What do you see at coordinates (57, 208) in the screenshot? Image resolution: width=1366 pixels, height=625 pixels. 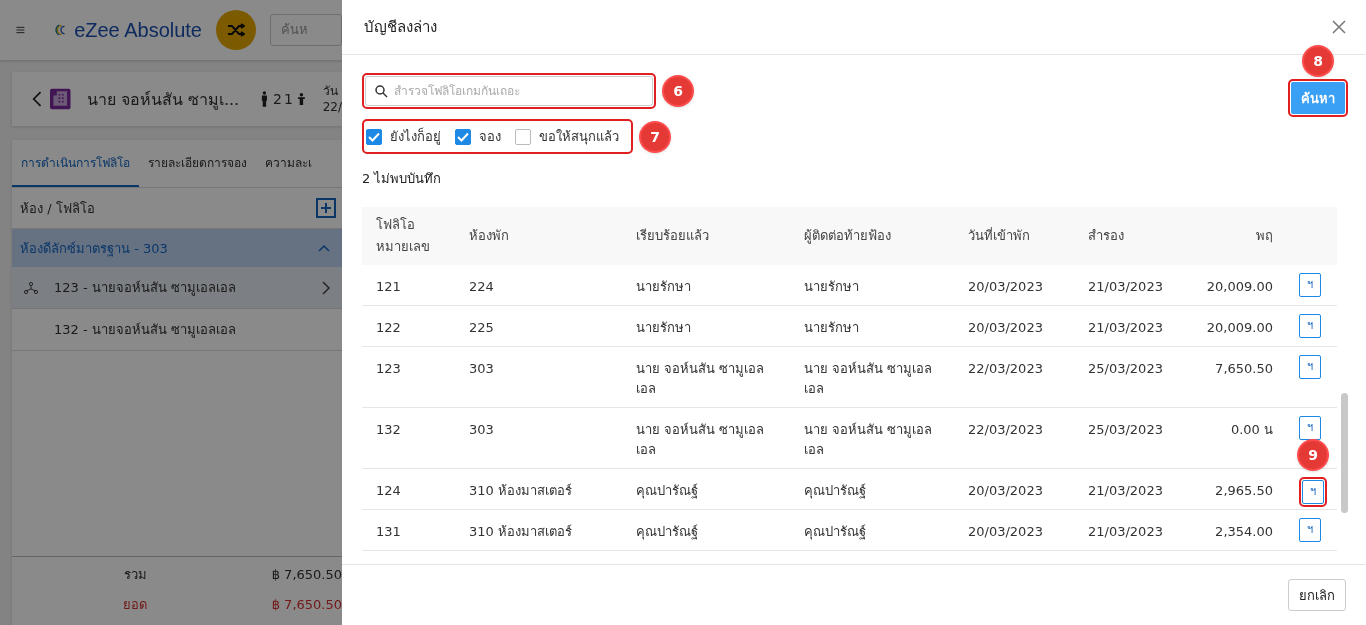 I see `list-heading: ห้อง / โฟลิโอ` at bounding box center [57, 208].